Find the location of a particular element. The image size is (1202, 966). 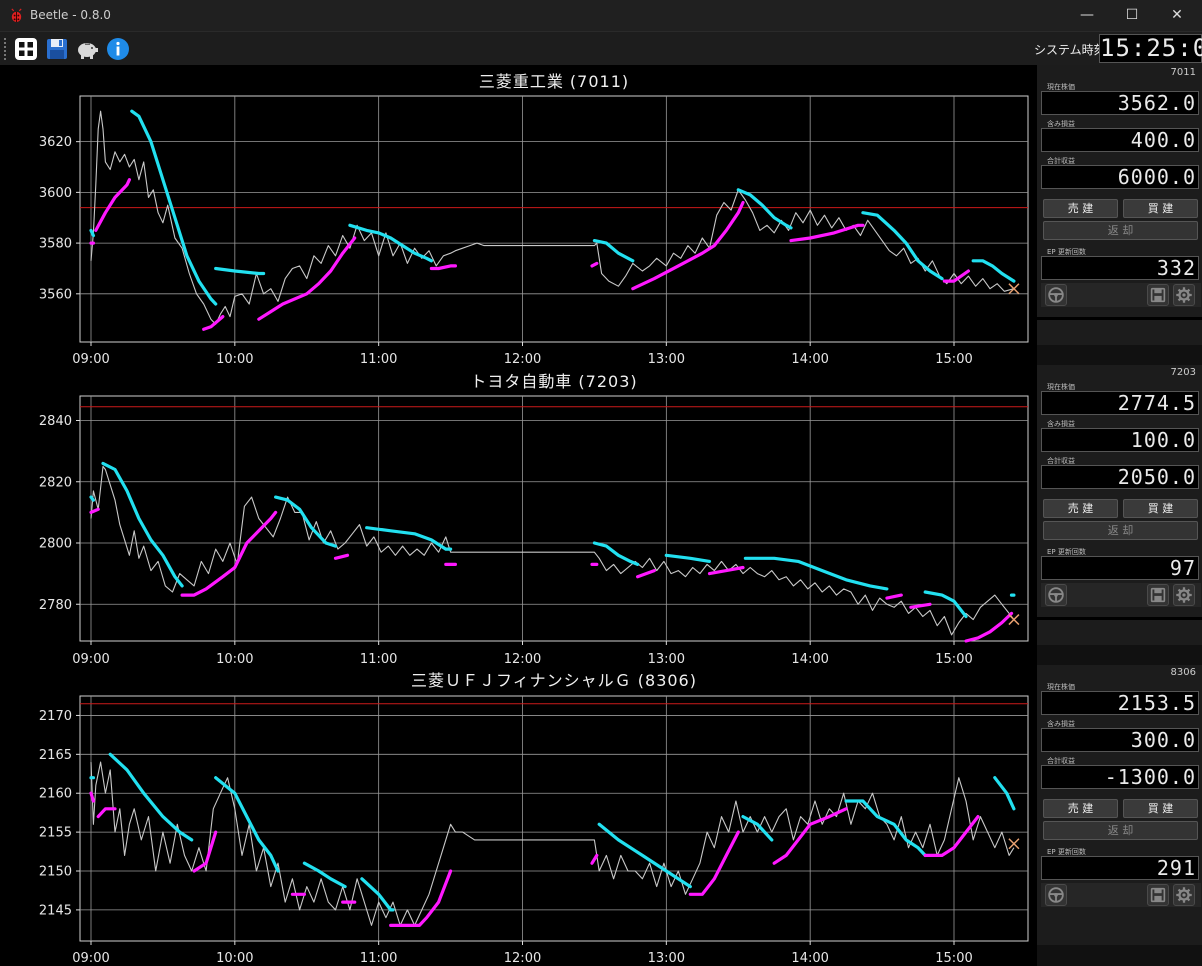

info-icon is located at coordinates (118, 49).